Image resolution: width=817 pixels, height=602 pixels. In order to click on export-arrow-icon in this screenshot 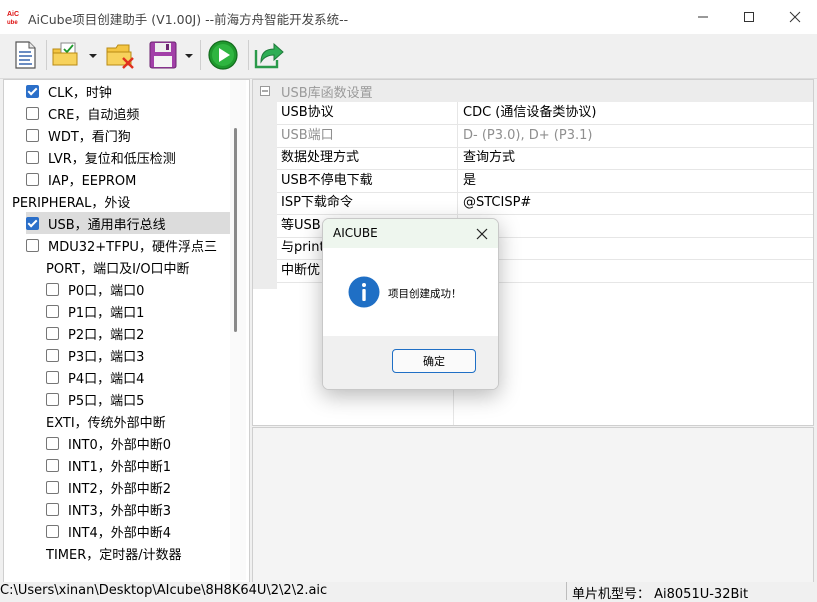, I will do `click(269, 55)`.